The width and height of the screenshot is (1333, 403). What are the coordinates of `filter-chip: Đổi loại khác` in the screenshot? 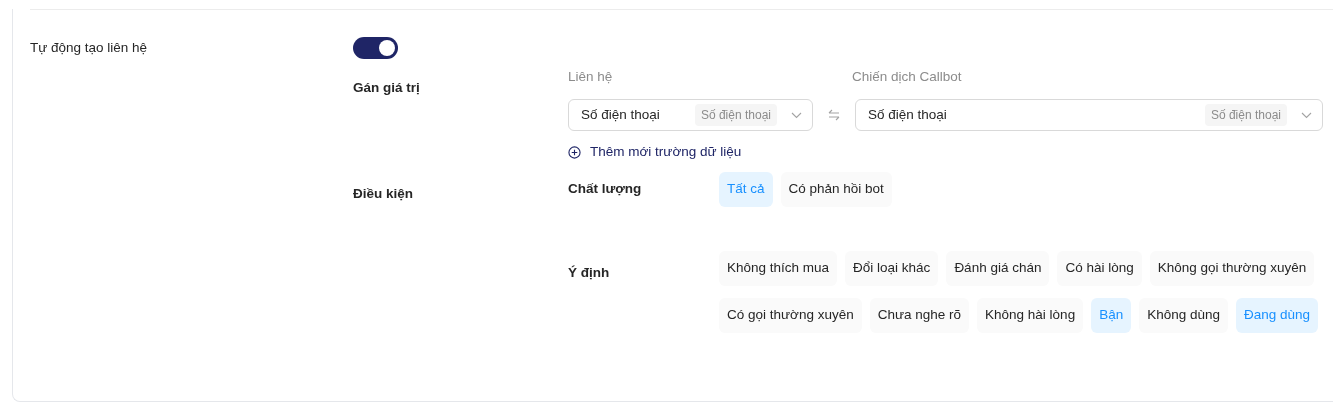 It's located at (892, 268).